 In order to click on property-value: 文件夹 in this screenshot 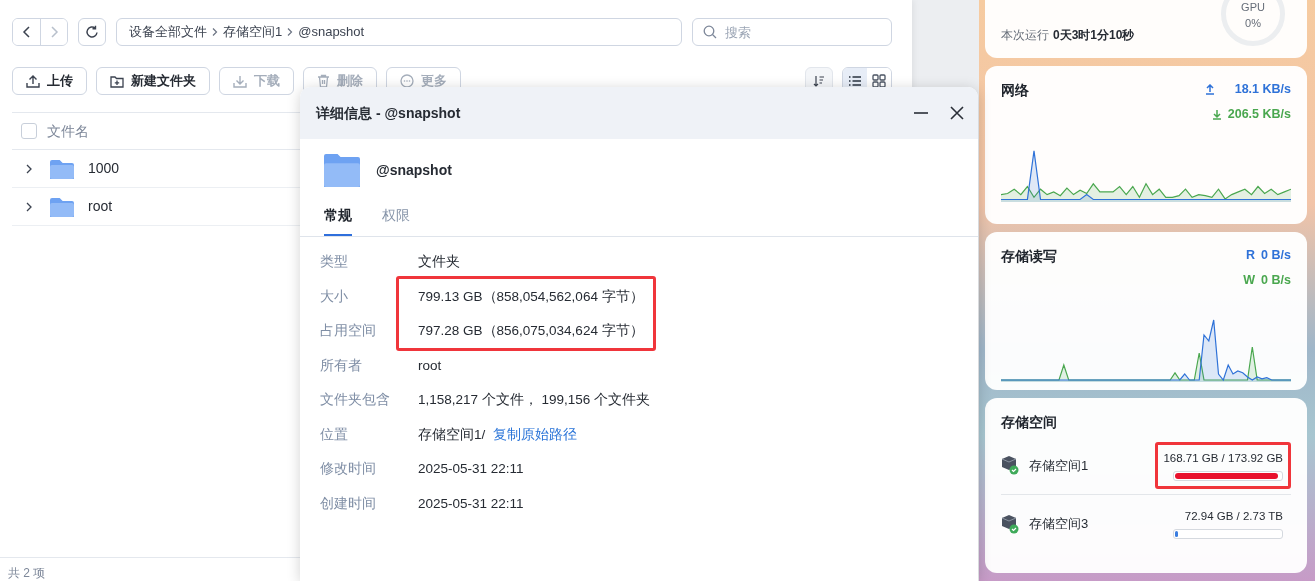, I will do `click(439, 262)`.